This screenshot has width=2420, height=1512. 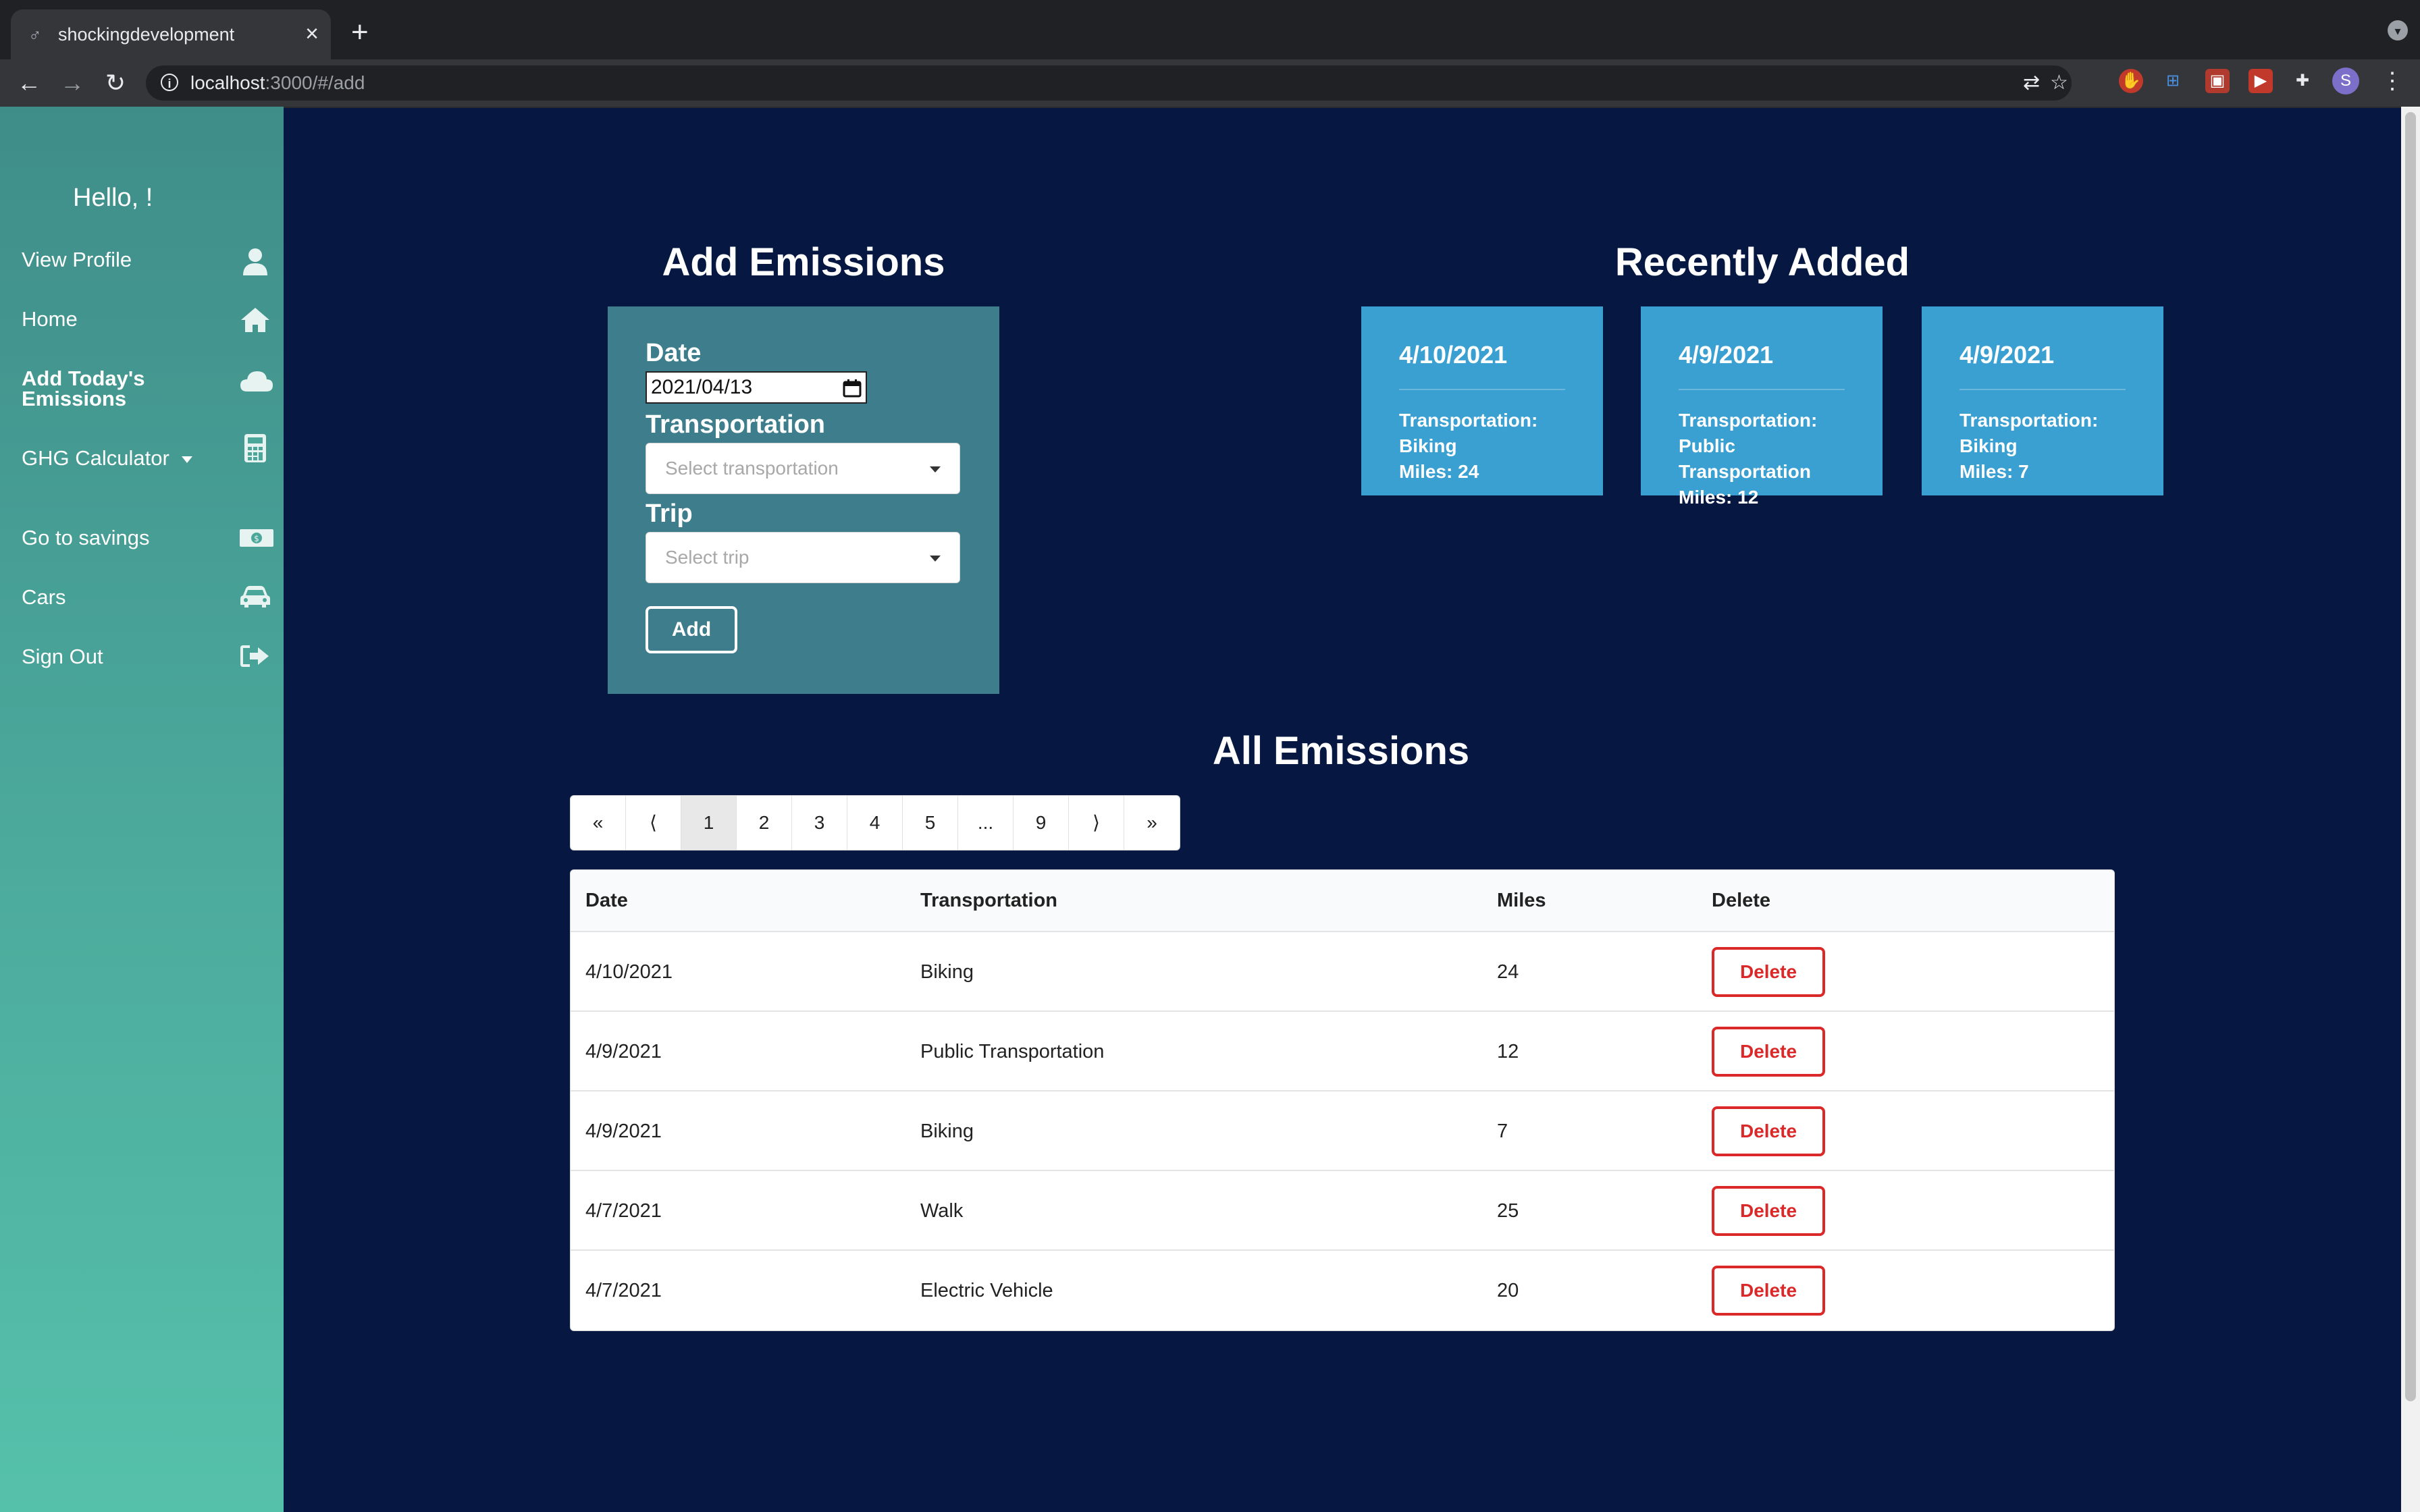 What do you see at coordinates (2410, 756) in the screenshot?
I see `scrollbar-thumb` at bounding box center [2410, 756].